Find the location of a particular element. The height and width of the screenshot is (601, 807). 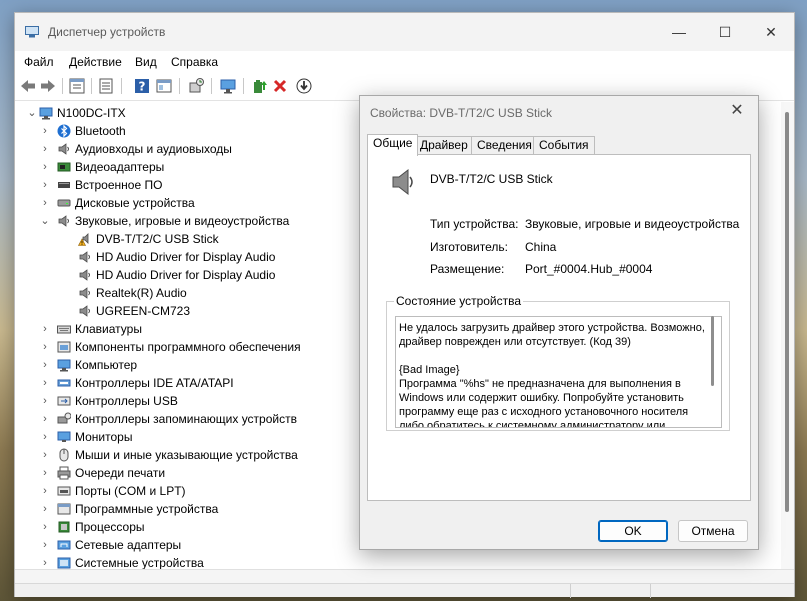

tree-item-label: Мыши и иные указывающие устройства is located at coordinates (186, 455).